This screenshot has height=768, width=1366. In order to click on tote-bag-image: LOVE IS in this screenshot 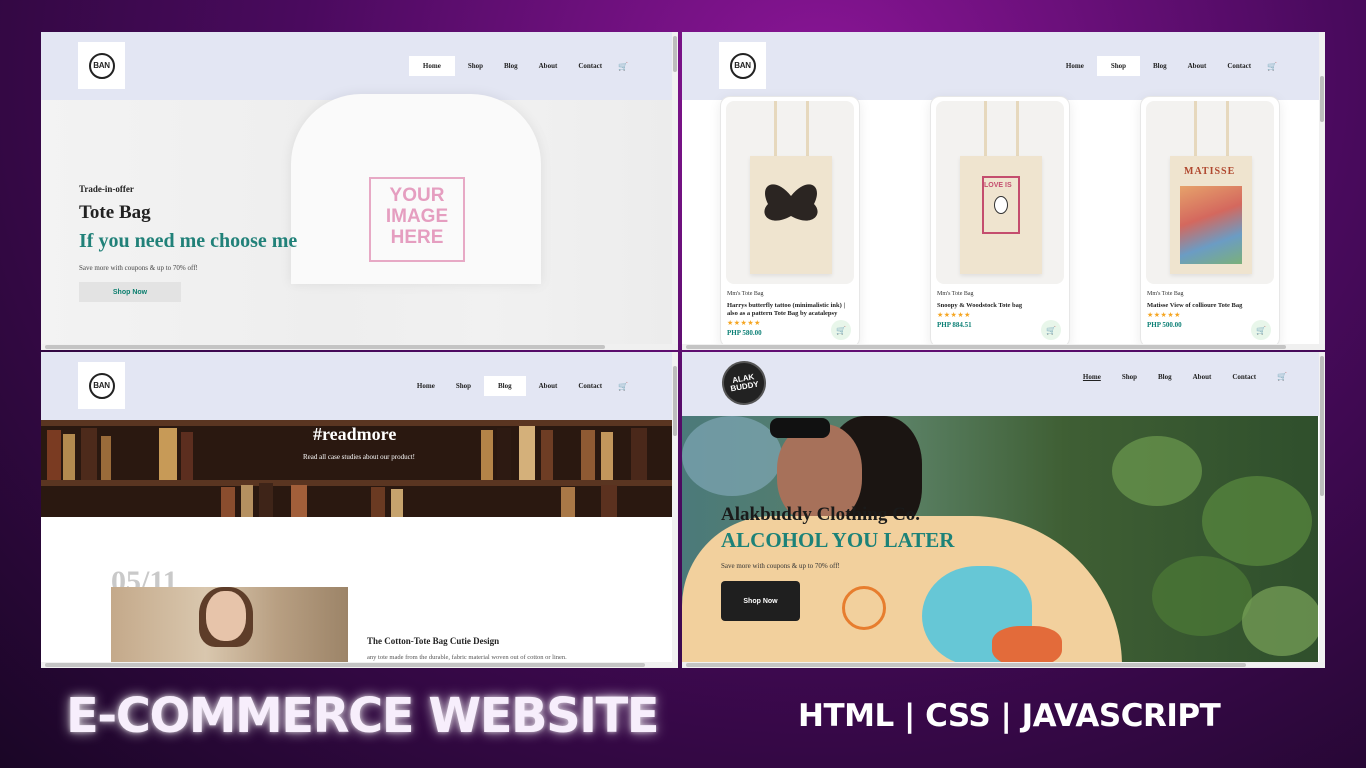, I will do `click(1001, 215)`.